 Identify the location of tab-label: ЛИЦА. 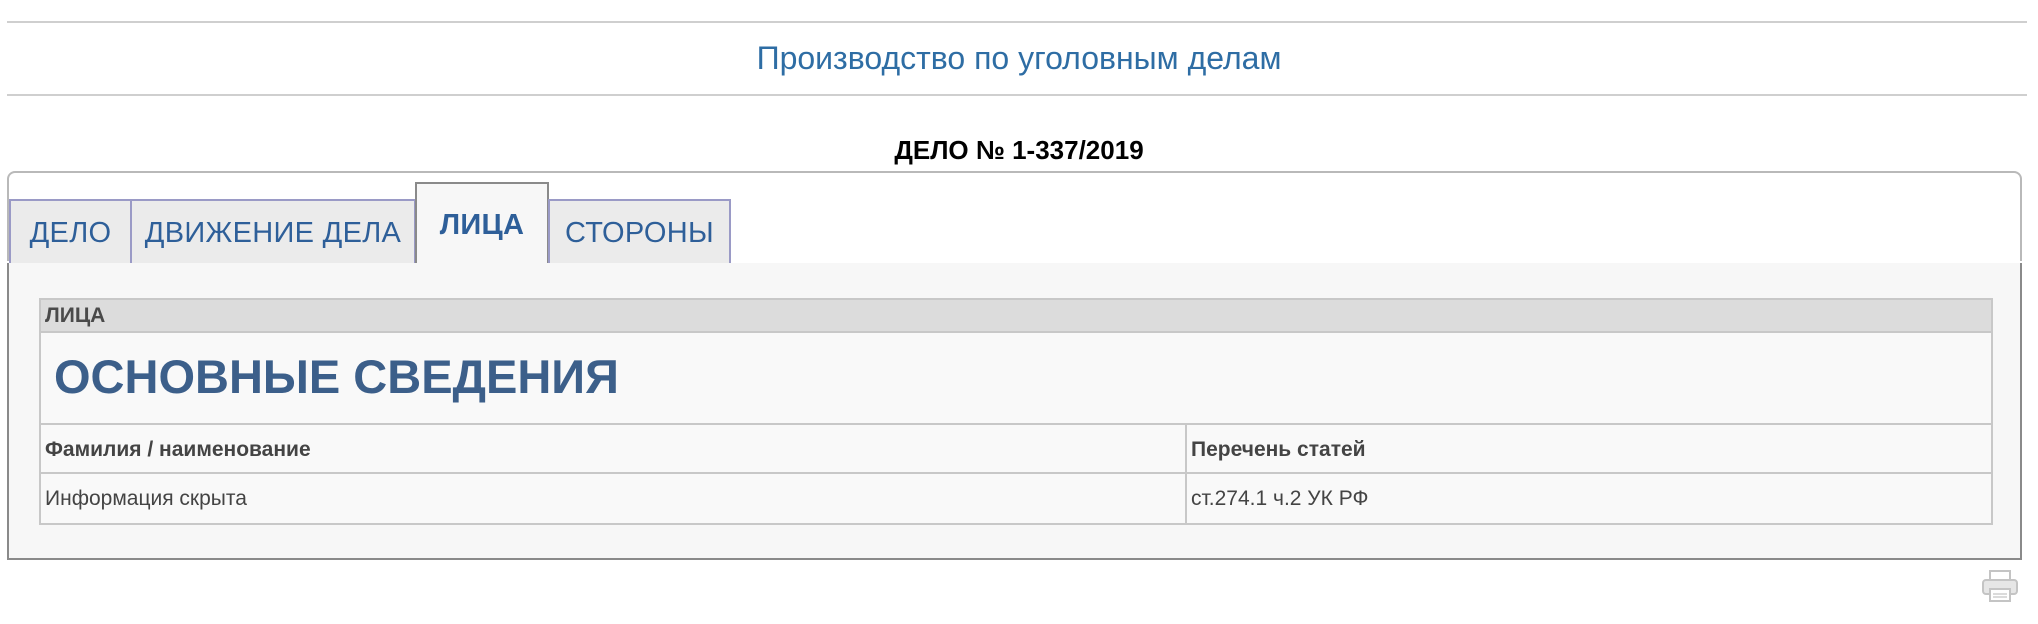
(482, 224).